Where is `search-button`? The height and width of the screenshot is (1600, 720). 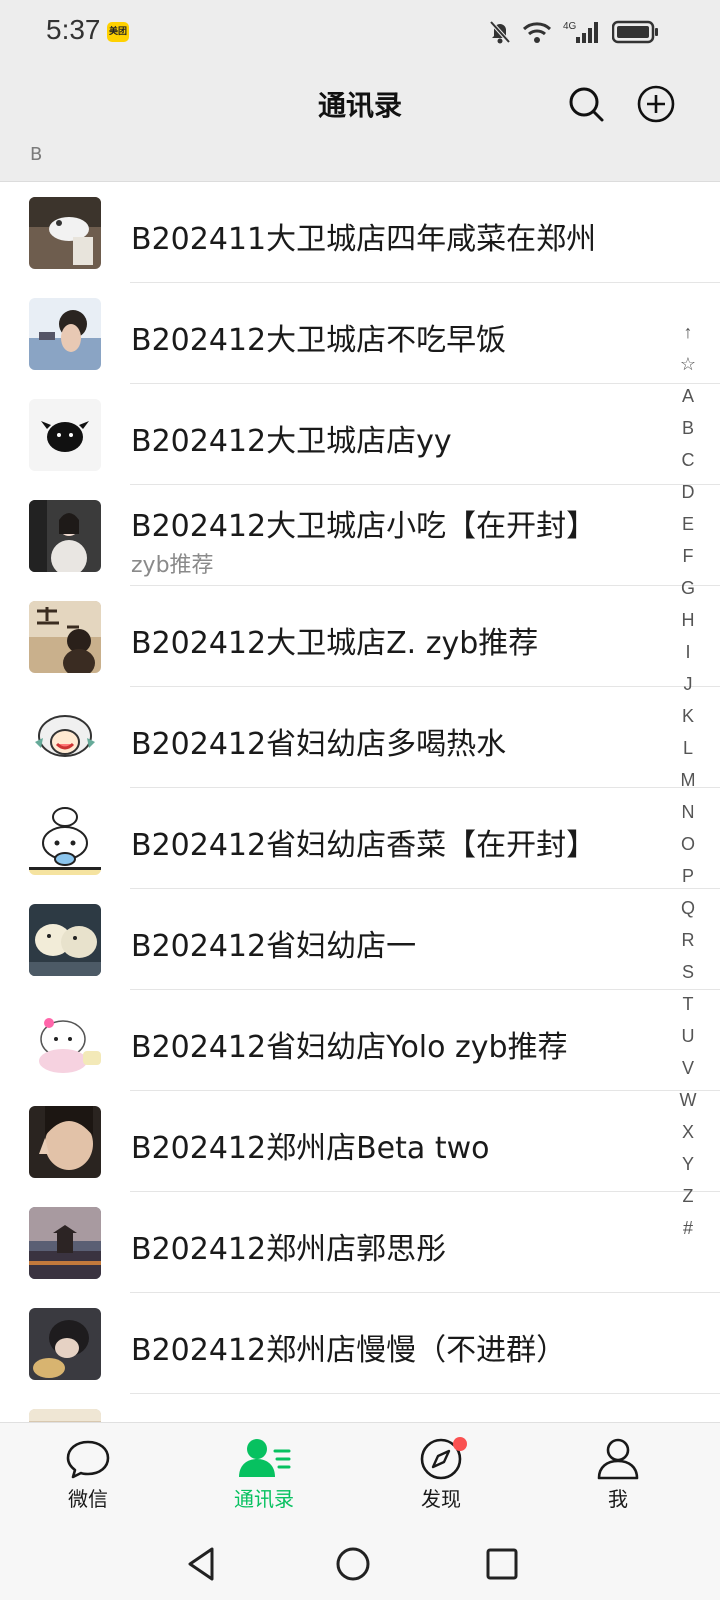 search-button is located at coordinates (586, 104).